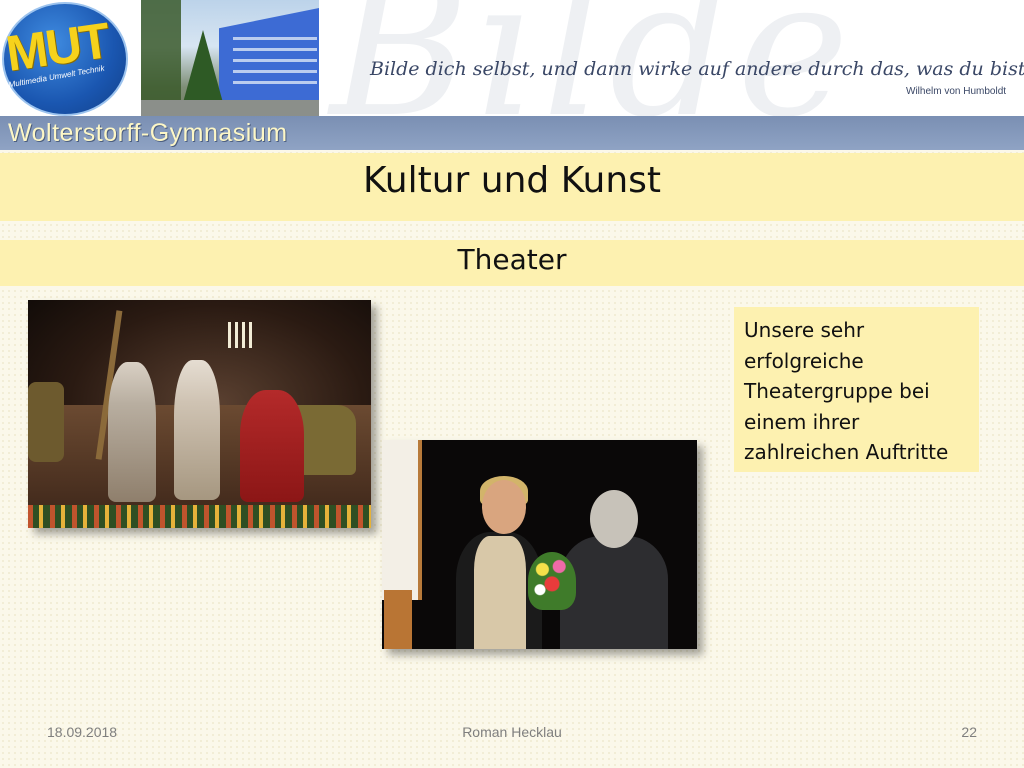 The height and width of the screenshot is (768, 1024). Describe the element at coordinates (552, 581) in the screenshot. I see `flower-bouquet` at that location.